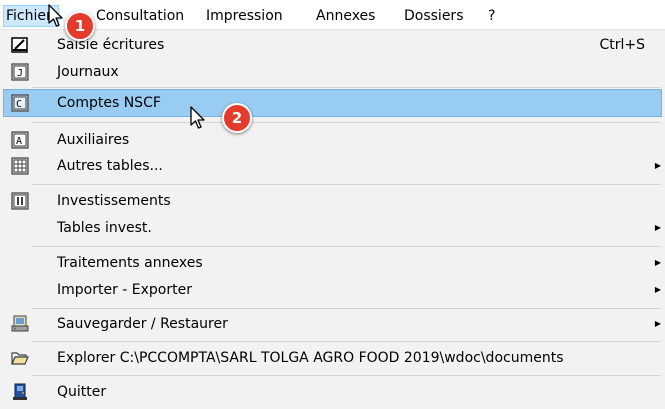  What do you see at coordinates (20, 358) in the screenshot?
I see `folder-open-icon` at bounding box center [20, 358].